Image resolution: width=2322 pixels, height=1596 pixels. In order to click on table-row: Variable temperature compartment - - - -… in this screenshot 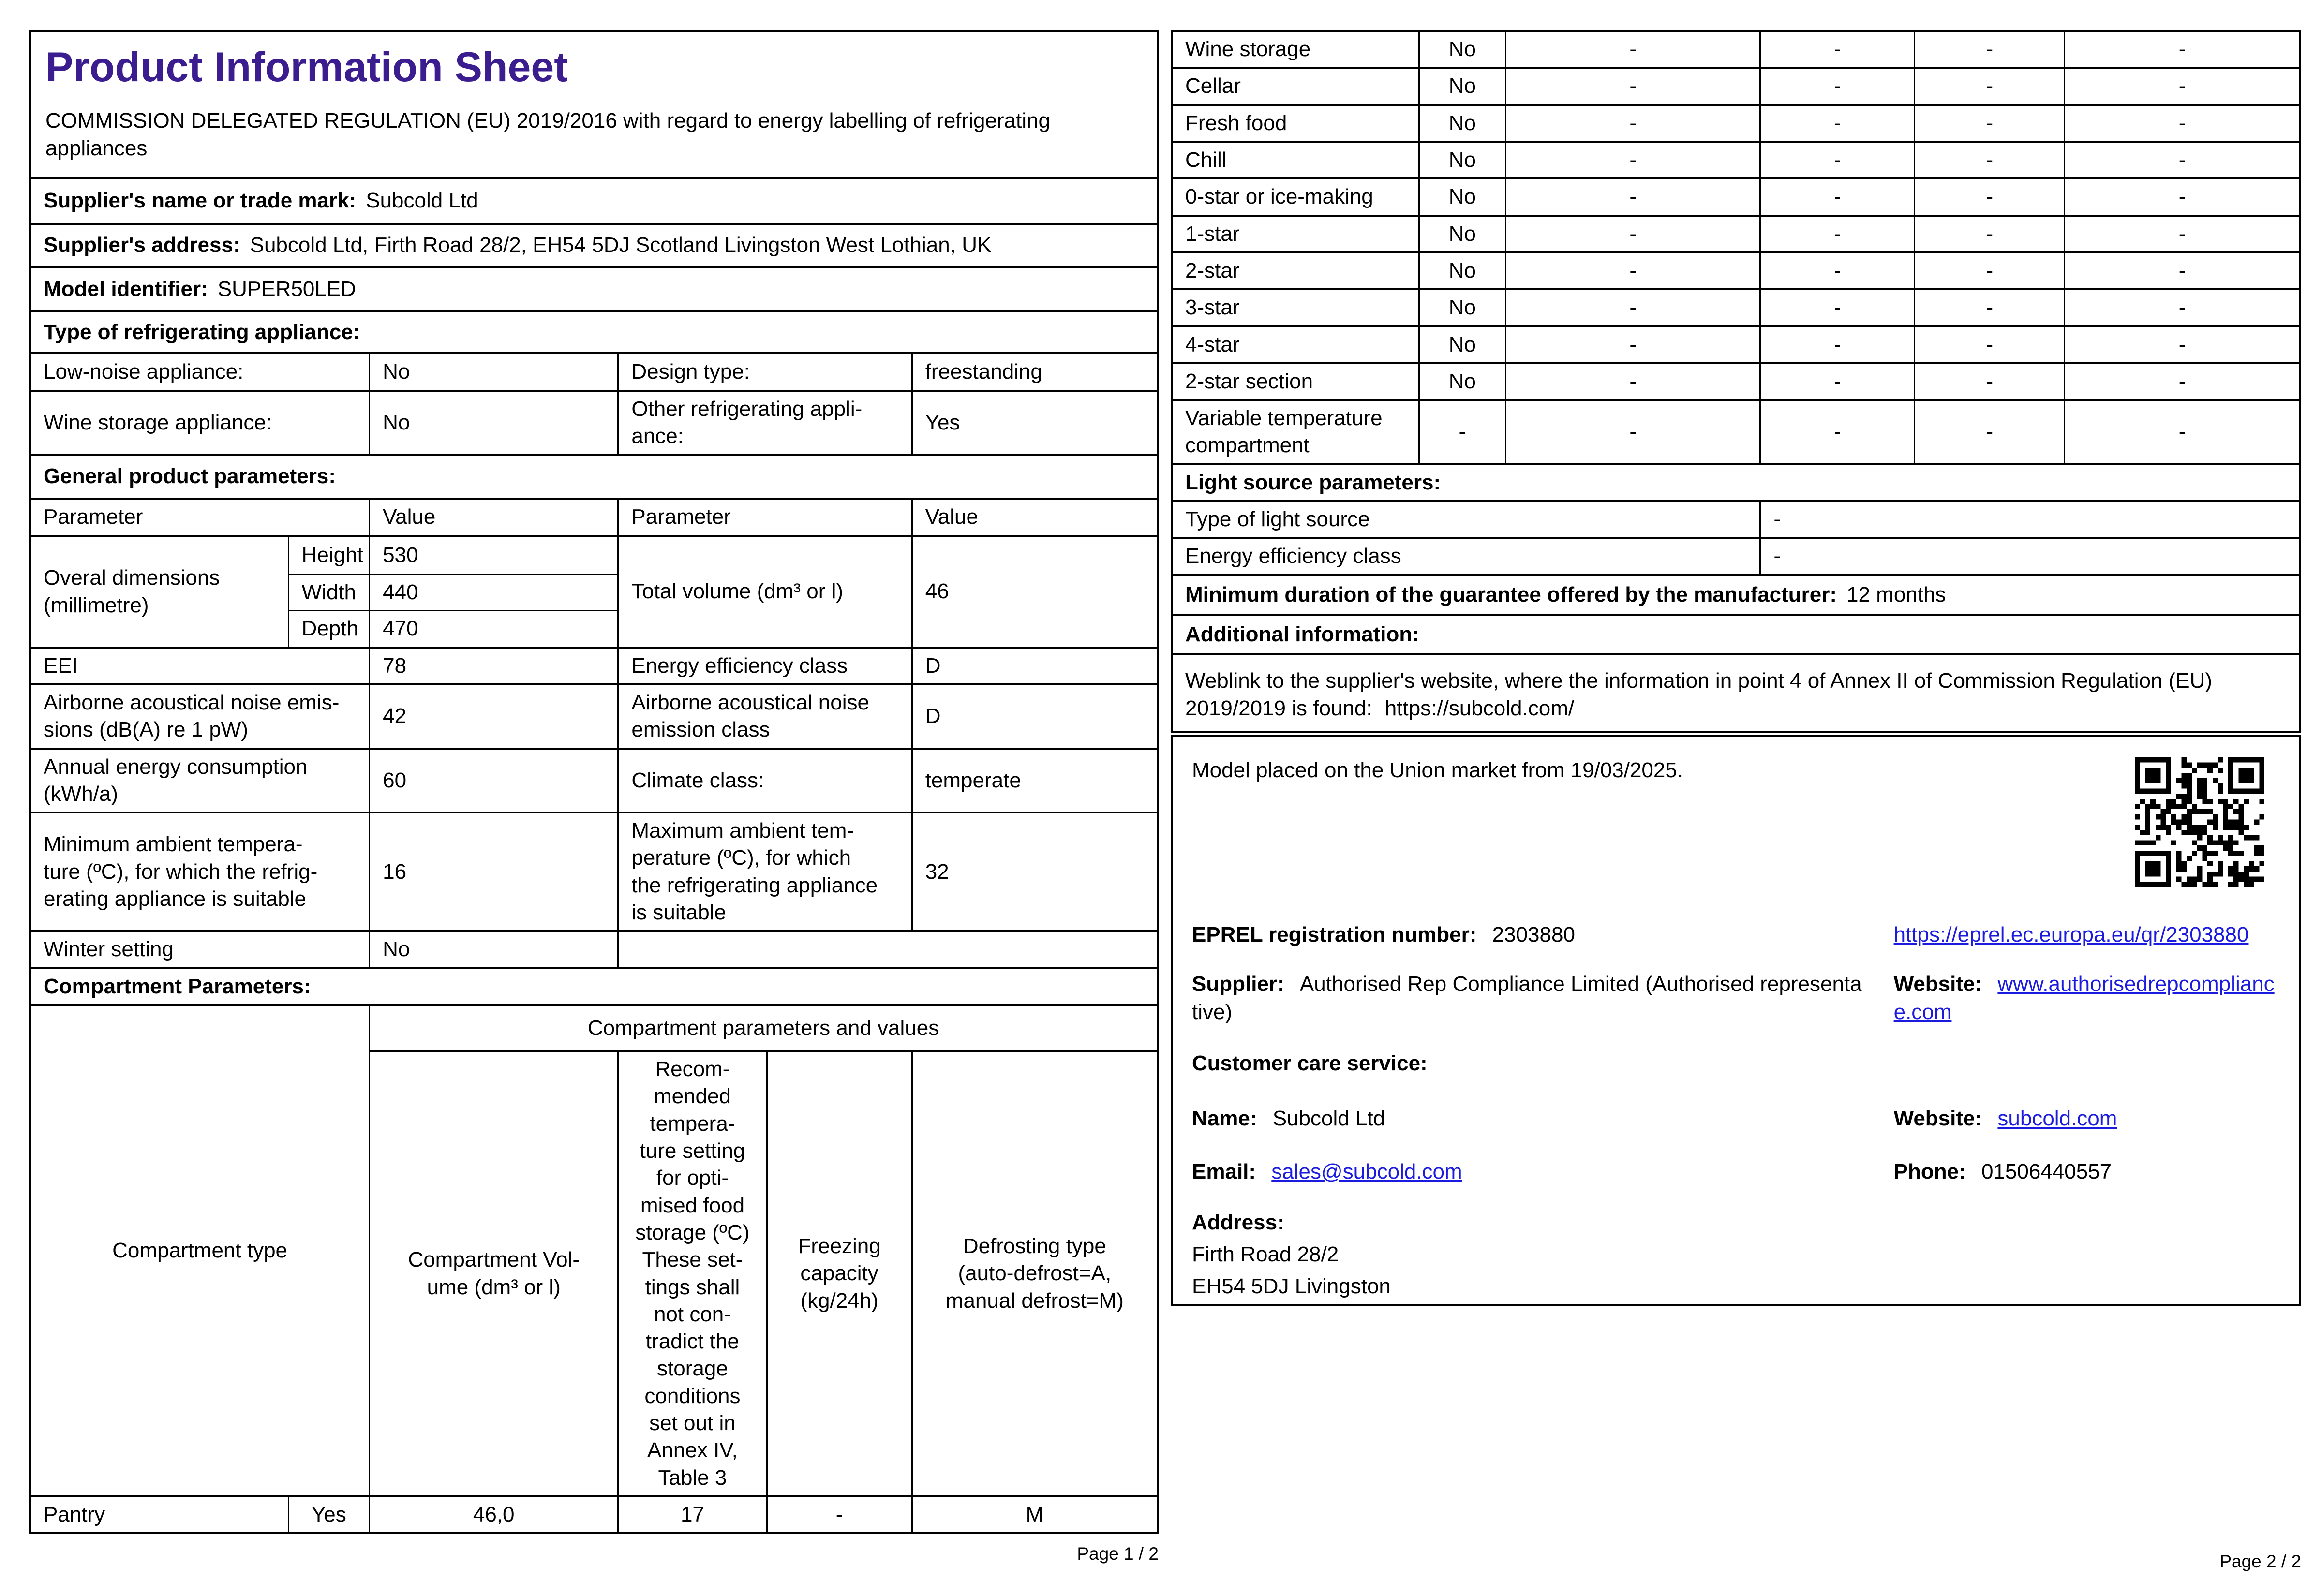, I will do `click(1736, 431)`.